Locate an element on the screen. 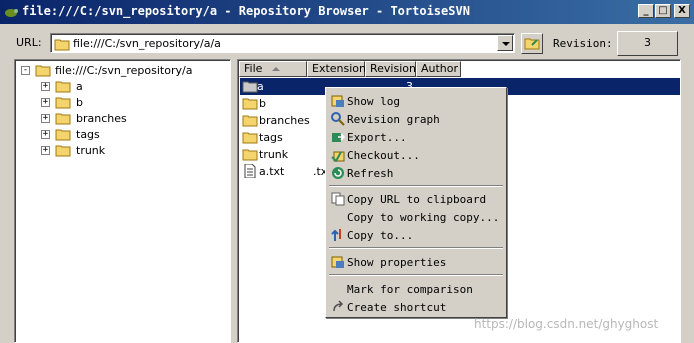 This screenshot has height=343, width=694. menu-item-revision-graph: Revision graph is located at coordinates (416, 119).